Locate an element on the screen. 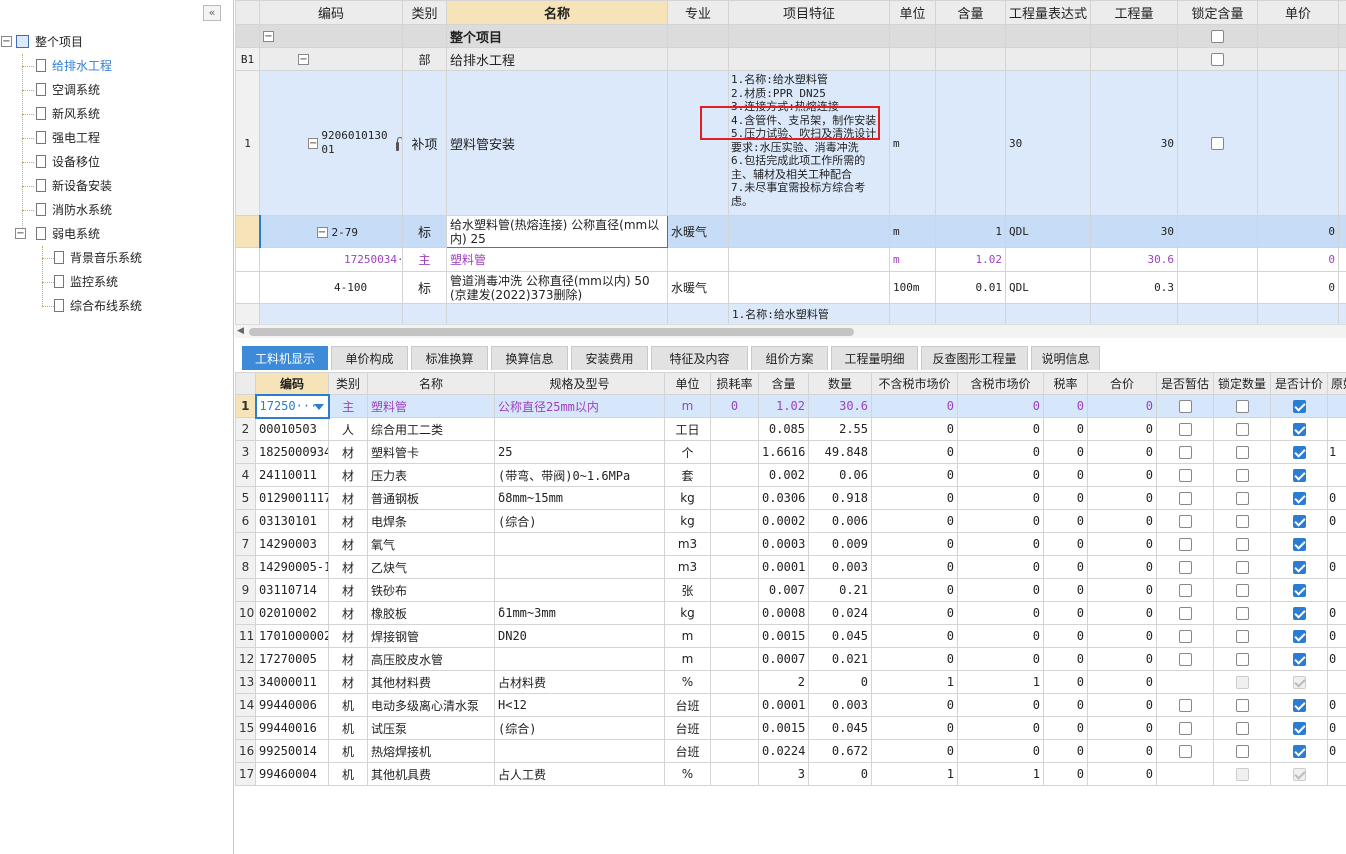 Image resolution: width=1346 pixels, height=854 pixels. table-row: 12 17270005 材高压胶皮水管 m 0.0007 0.021 0 0 0 0 0 is located at coordinates (790, 659).